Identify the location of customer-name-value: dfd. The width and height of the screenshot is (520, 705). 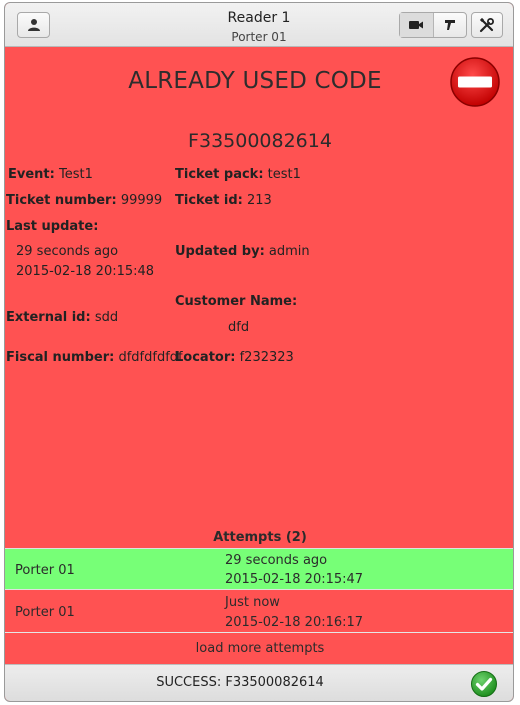
(239, 327).